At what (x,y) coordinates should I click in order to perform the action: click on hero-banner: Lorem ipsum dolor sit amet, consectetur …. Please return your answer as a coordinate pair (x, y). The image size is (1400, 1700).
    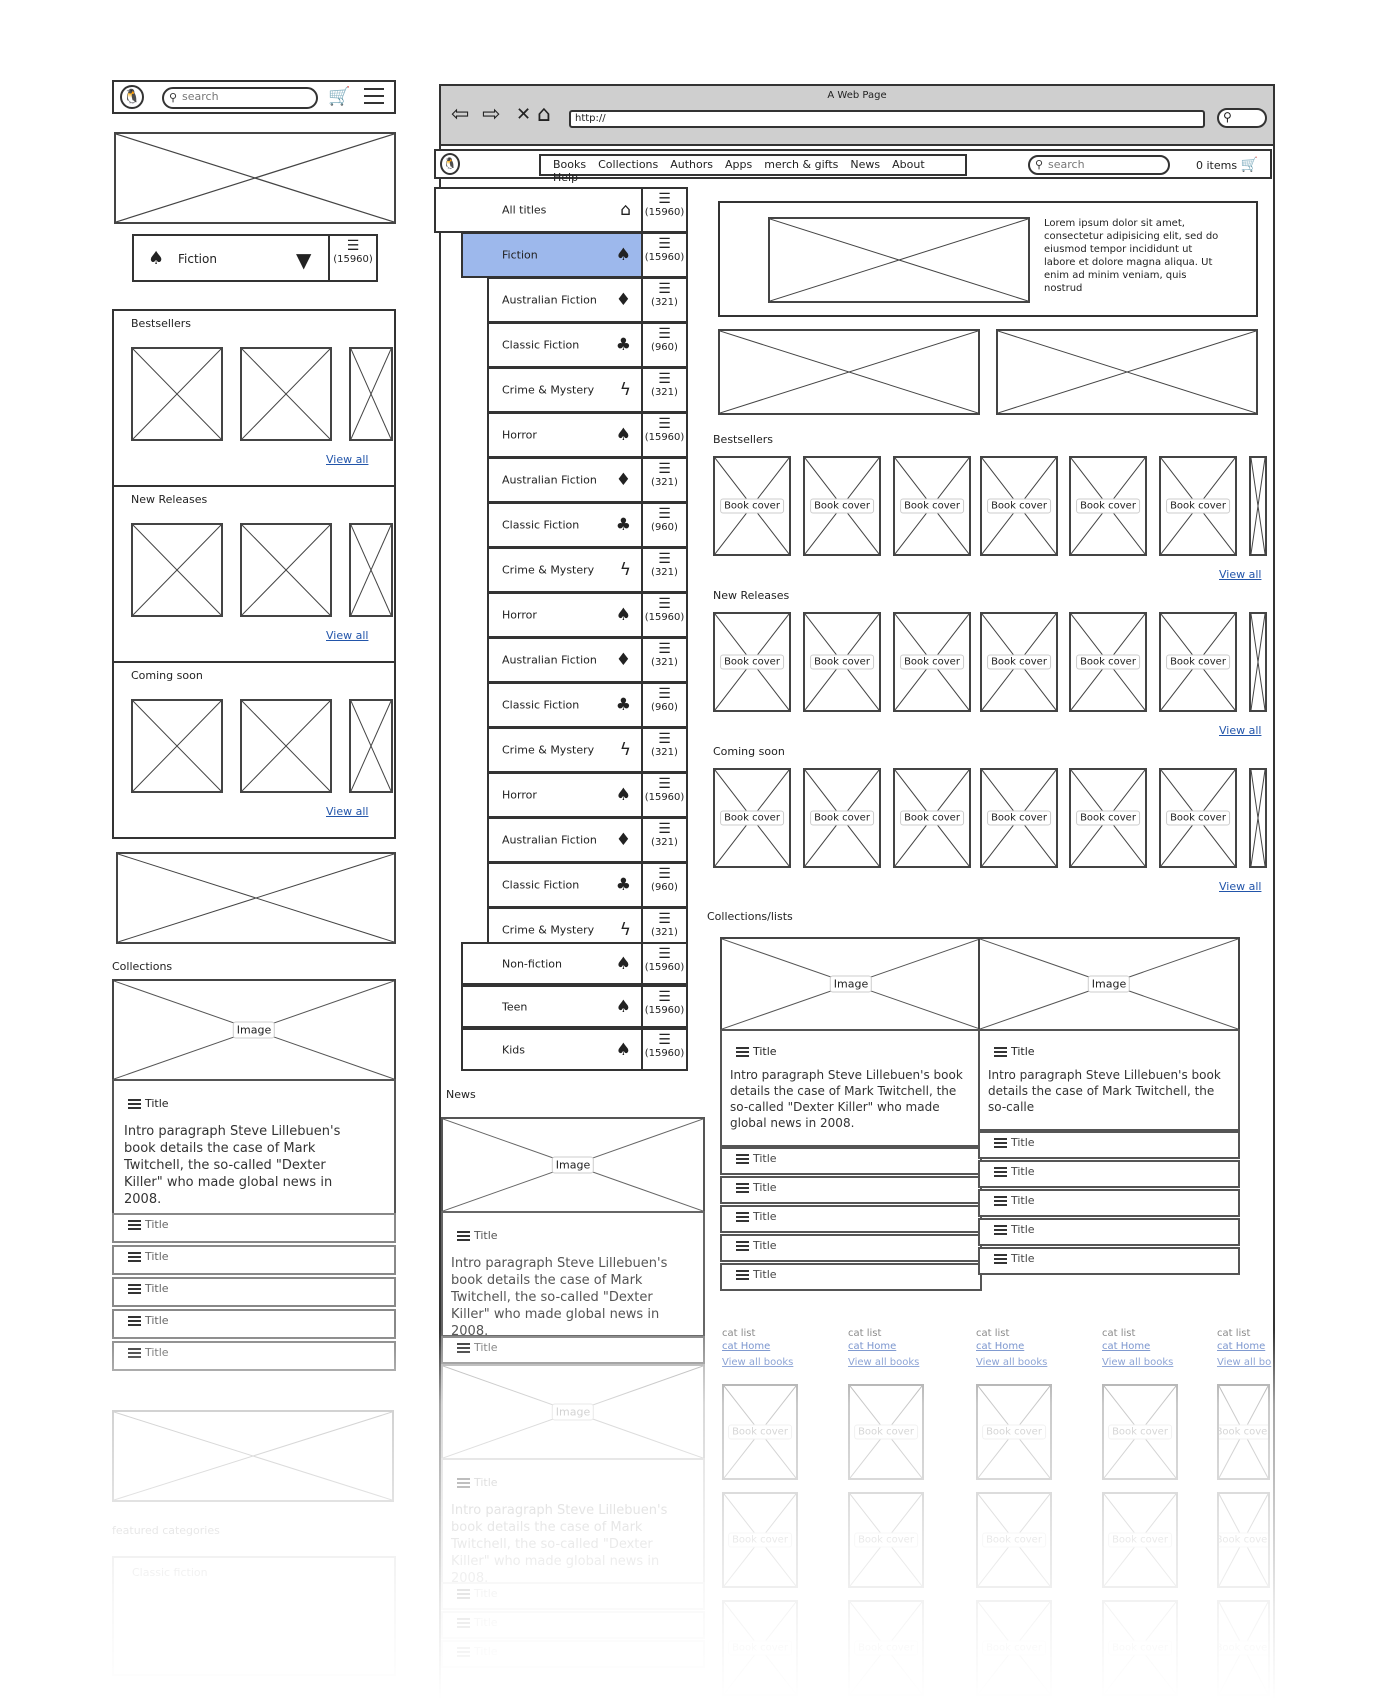
    Looking at the image, I should click on (988, 259).